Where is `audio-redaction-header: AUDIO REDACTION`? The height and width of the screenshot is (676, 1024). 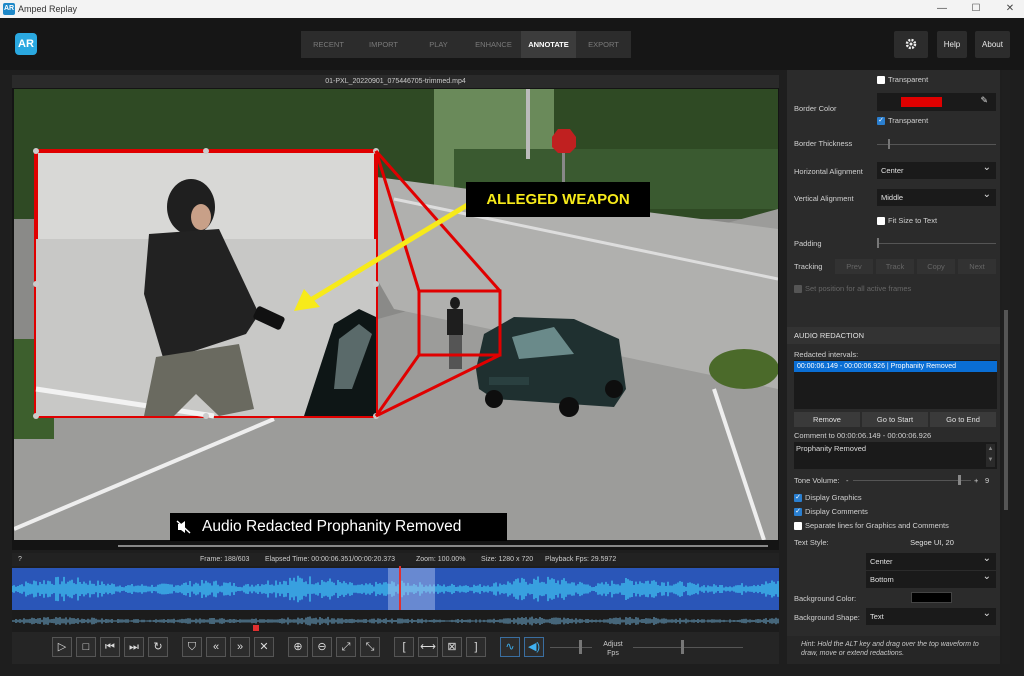
audio-redaction-header: AUDIO REDACTION is located at coordinates (893, 335).